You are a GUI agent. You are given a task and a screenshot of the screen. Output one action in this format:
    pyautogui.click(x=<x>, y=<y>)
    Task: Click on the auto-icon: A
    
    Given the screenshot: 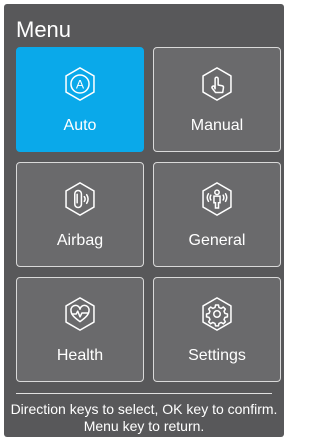 What is the action you would take?
    pyautogui.click(x=80, y=84)
    